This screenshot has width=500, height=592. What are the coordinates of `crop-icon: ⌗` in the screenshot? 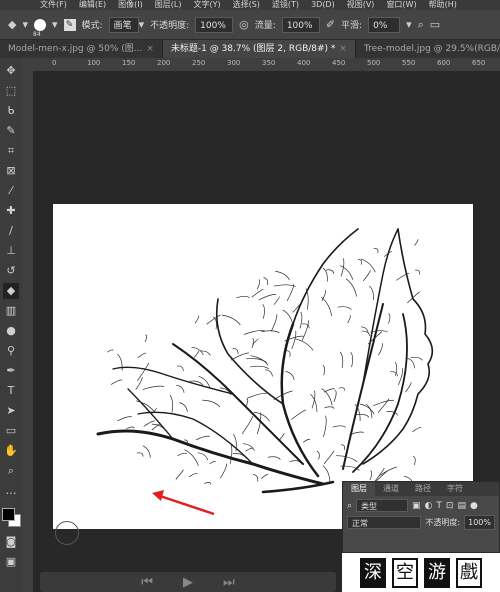 It's located at (11, 151).